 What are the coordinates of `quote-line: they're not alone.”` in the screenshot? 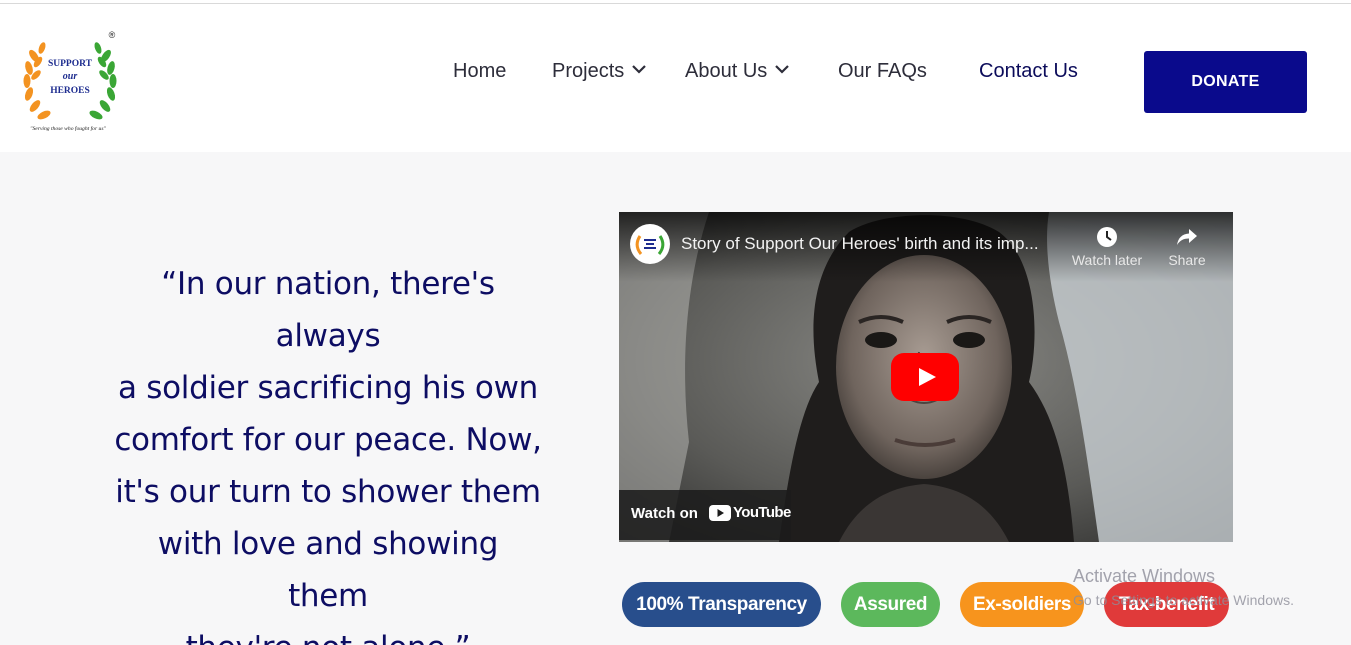 It's located at (328, 633).